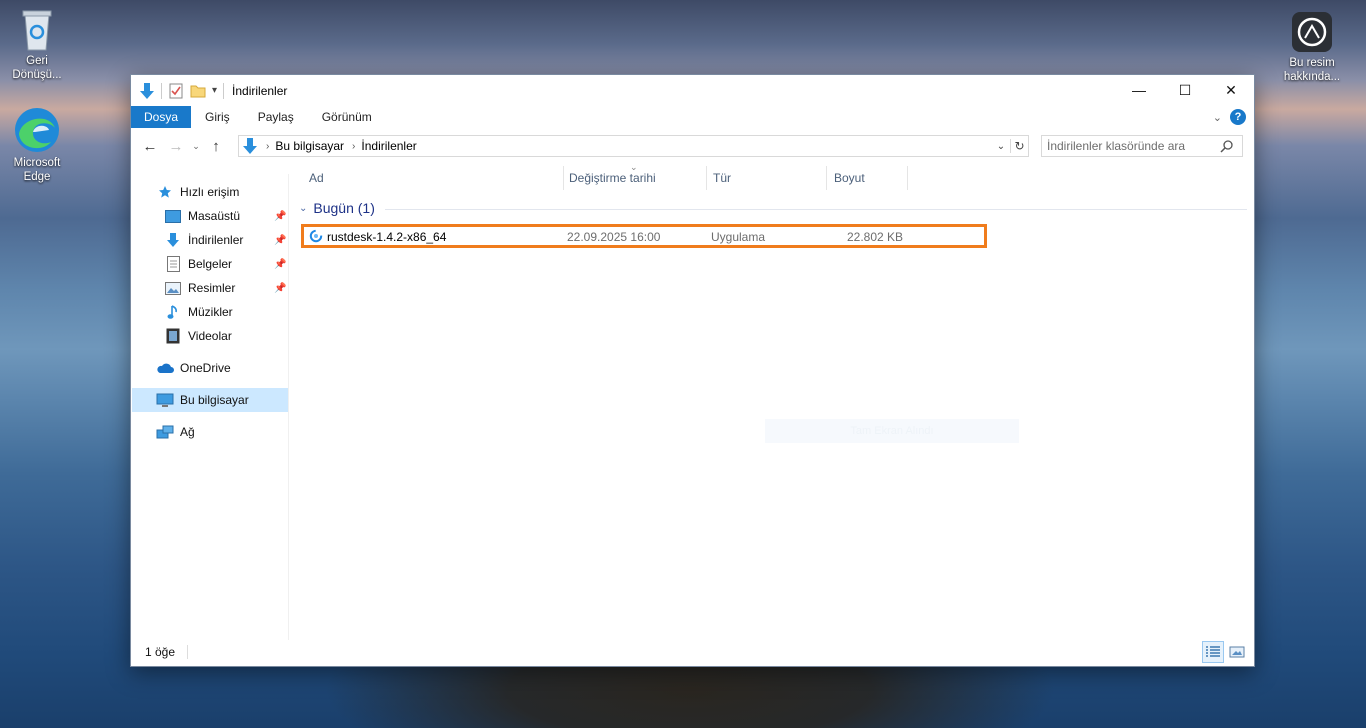  I want to click on edge-icon, so click(37, 130).